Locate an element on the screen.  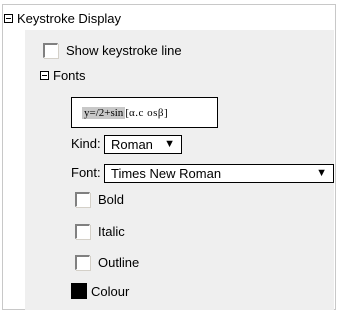
font-select: Times New Roman ▼ is located at coordinates (219, 173).